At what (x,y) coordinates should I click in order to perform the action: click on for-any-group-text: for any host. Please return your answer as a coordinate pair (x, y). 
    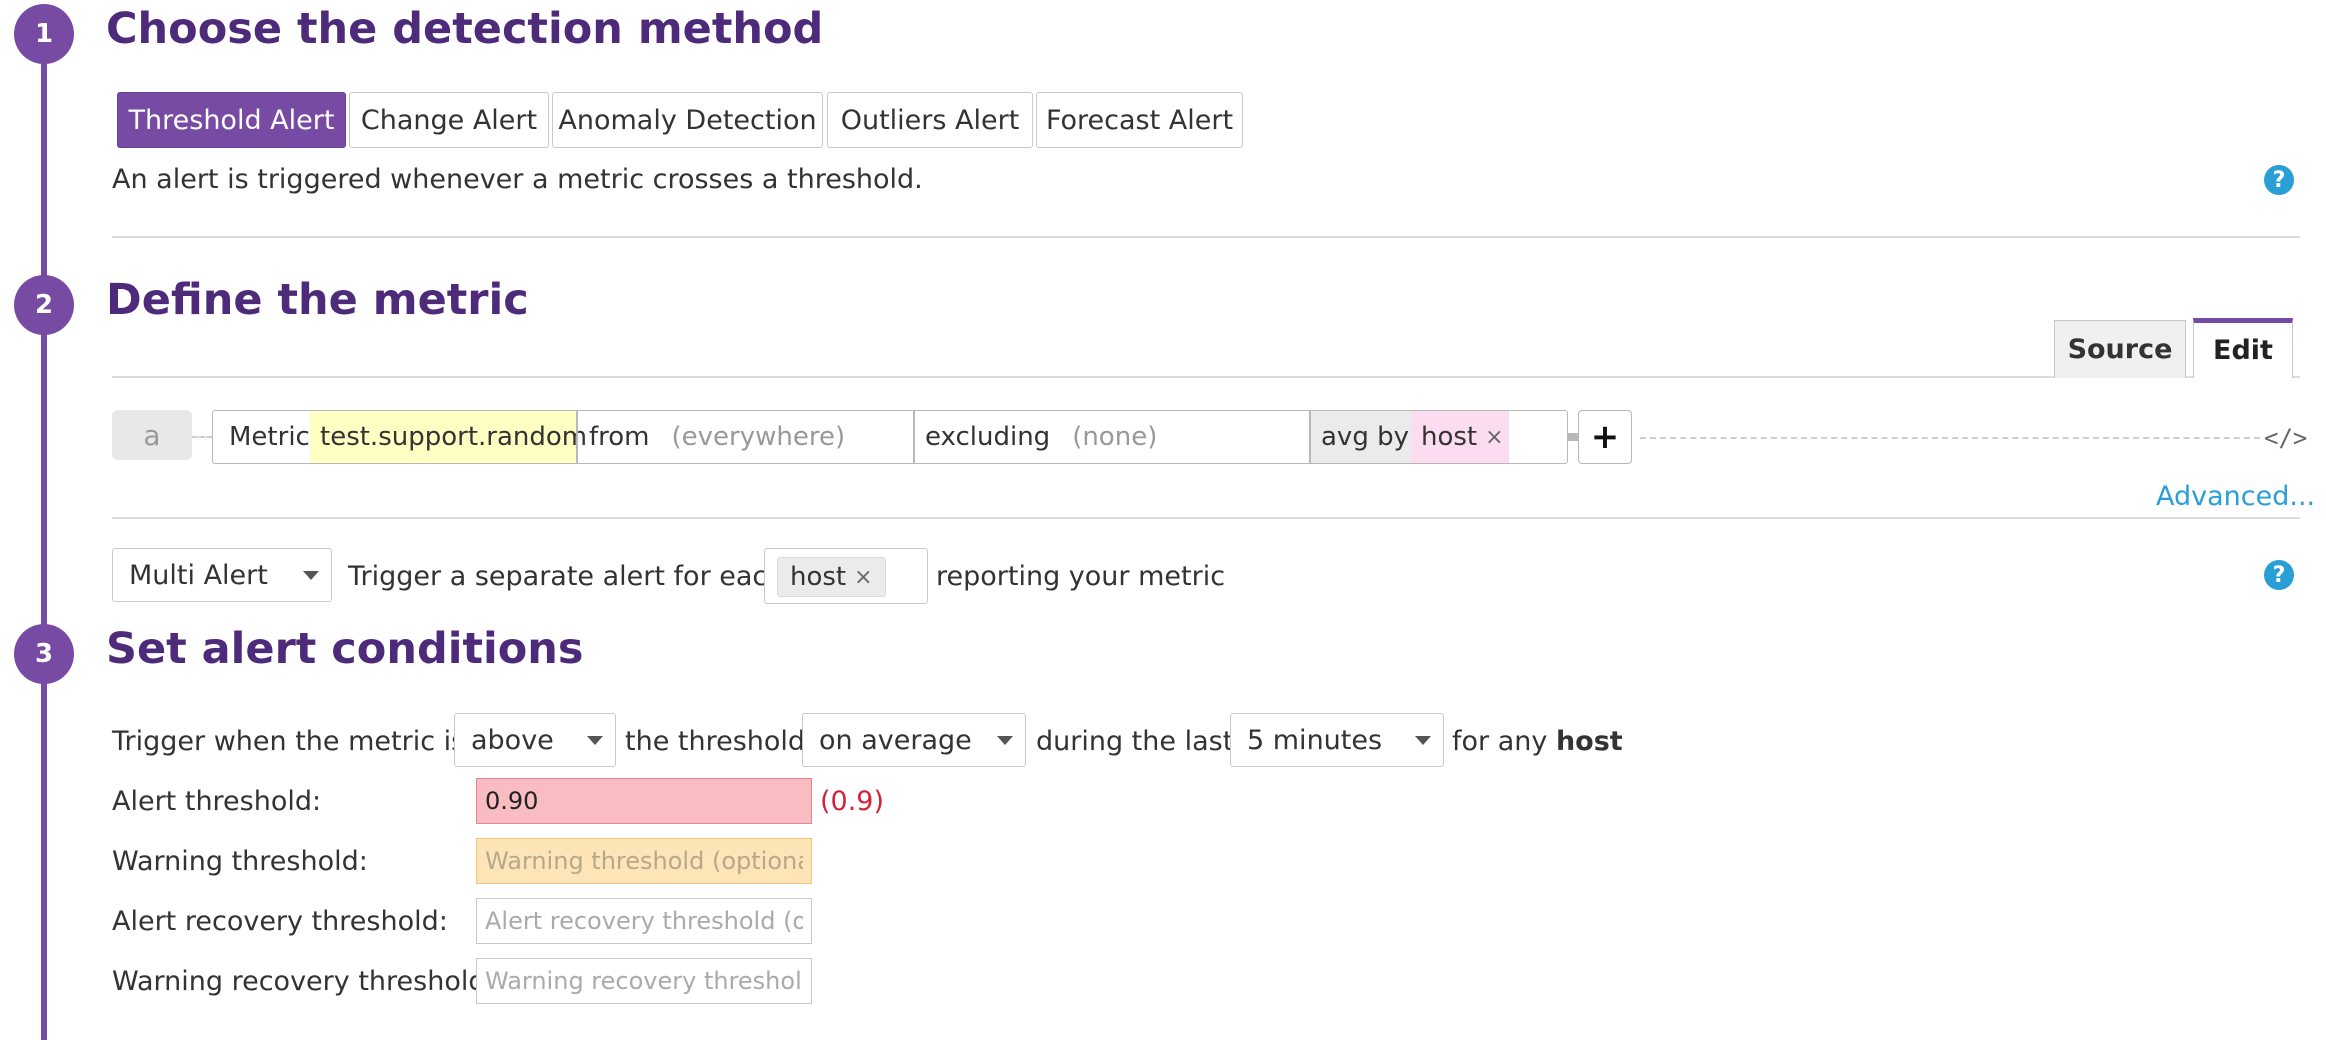
    Looking at the image, I should click on (1537, 741).